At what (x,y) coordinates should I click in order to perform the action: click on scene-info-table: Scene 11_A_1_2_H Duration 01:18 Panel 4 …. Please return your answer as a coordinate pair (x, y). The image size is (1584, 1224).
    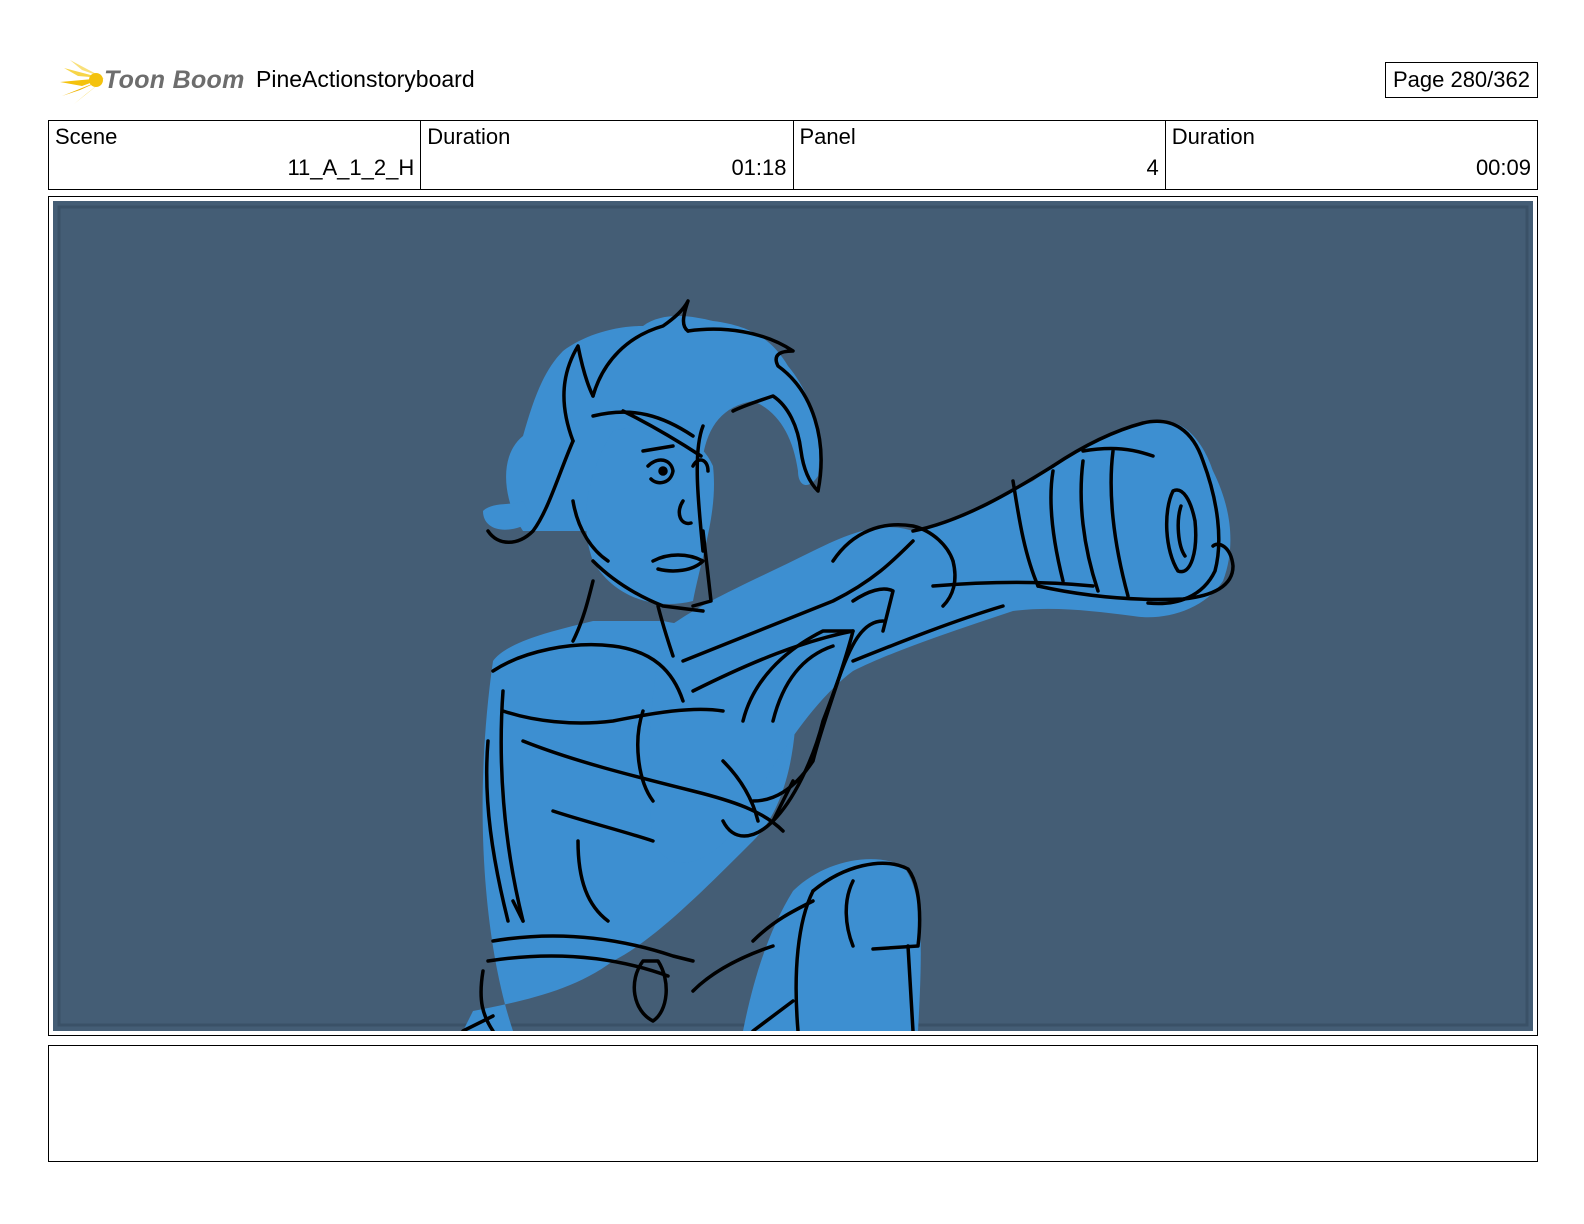
    Looking at the image, I should click on (793, 155).